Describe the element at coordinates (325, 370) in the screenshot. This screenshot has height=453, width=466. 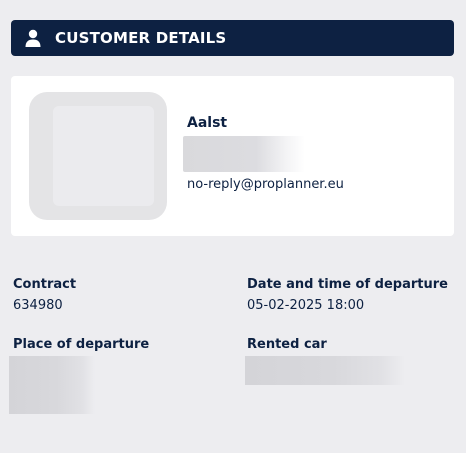
I see `redacted-rented-car` at that location.